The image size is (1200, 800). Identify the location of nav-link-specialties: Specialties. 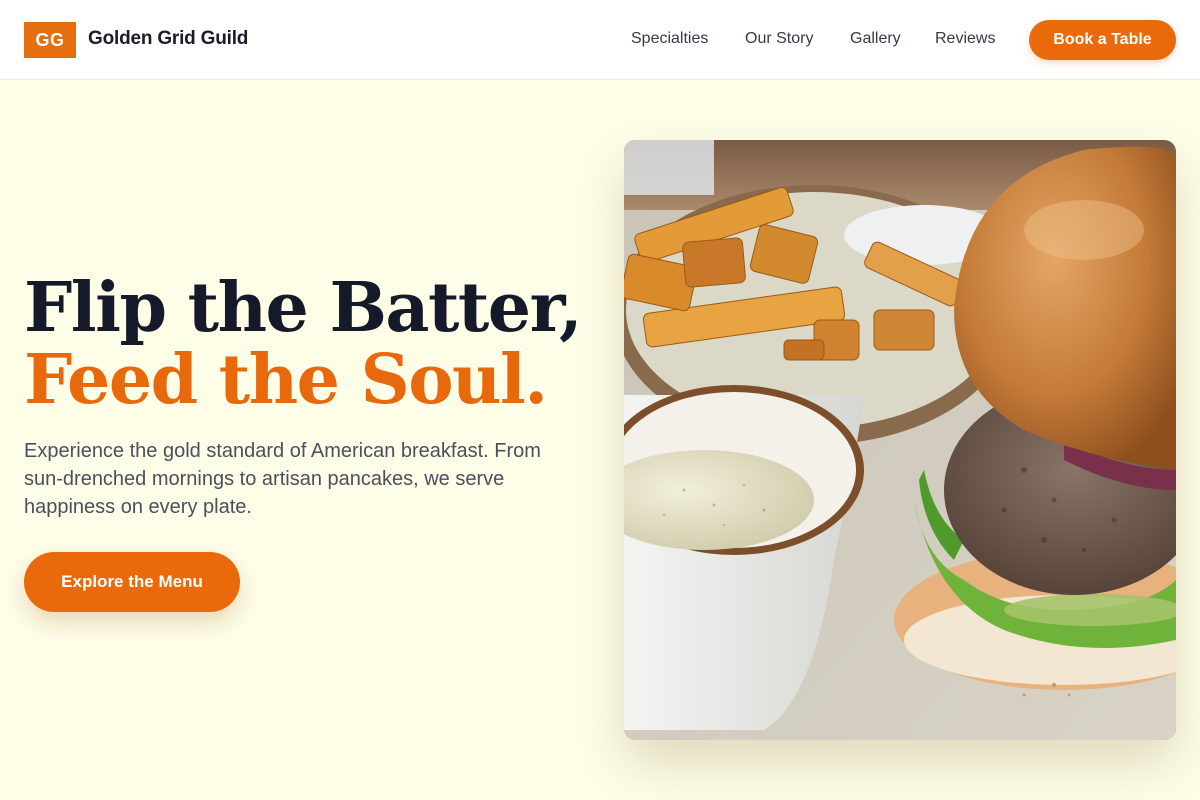
(669, 39).